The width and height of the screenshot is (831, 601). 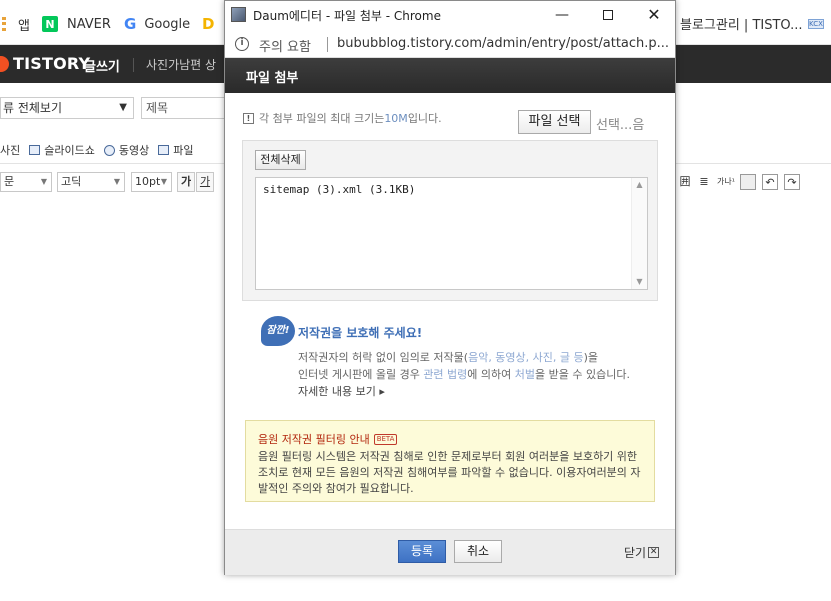 I want to click on close-button: 닫기 ✕, so click(x=642, y=552).